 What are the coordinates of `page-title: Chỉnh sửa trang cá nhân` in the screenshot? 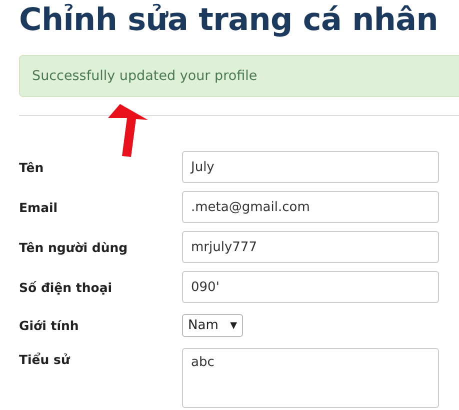 It's located at (229, 20).